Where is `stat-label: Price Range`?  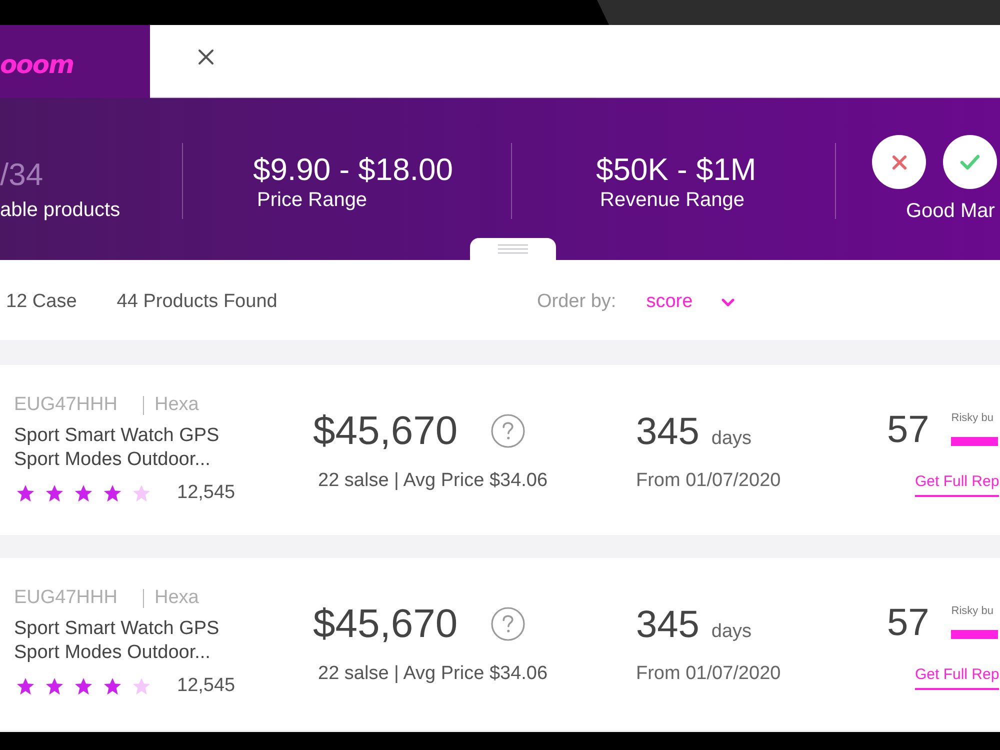 stat-label: Price Range is located at coordinates (312, 200).